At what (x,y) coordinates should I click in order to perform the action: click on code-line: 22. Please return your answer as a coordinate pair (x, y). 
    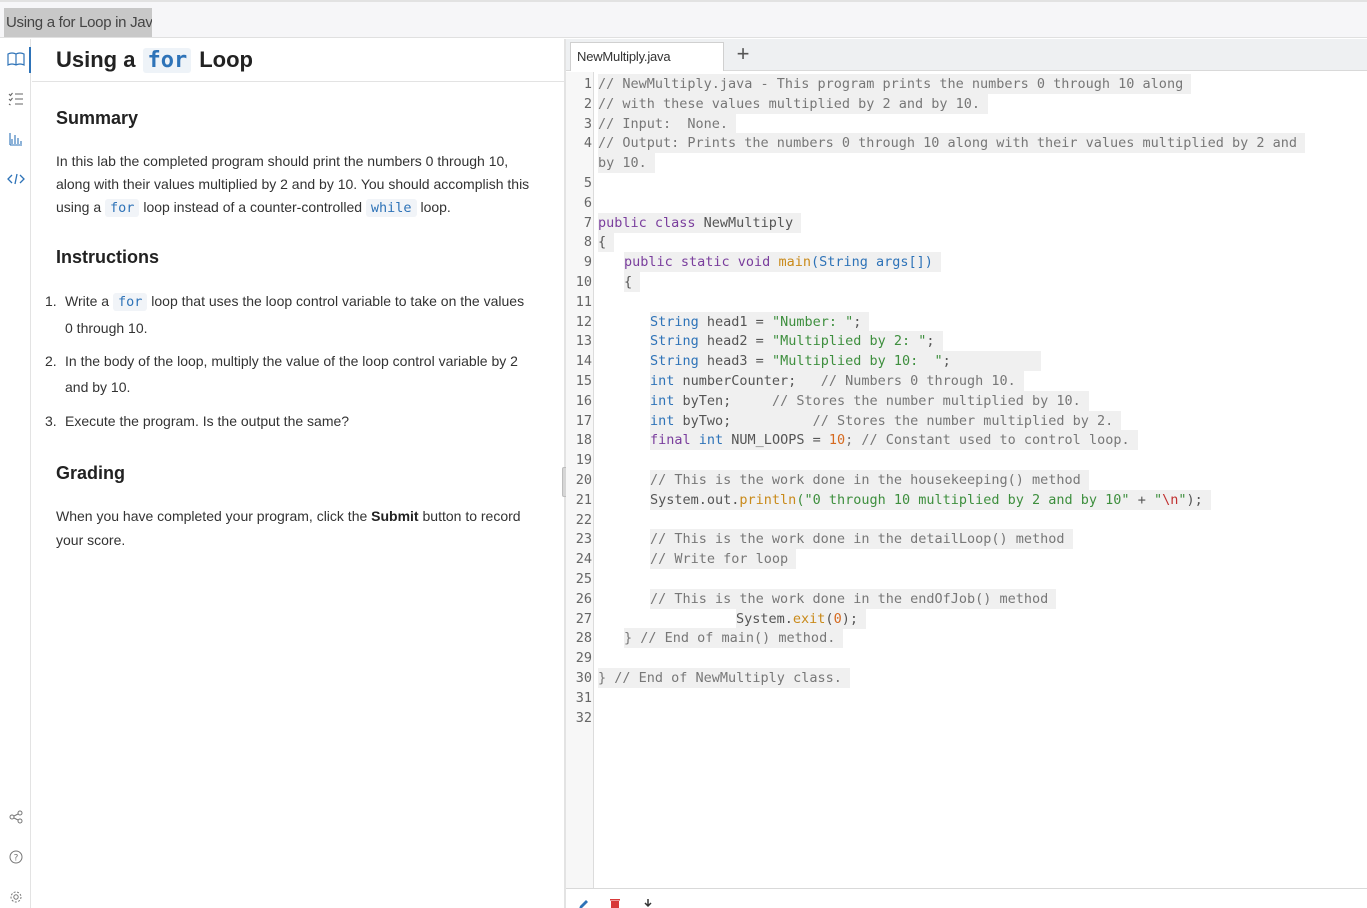
    Looking at the image, I should click on (966, 520).